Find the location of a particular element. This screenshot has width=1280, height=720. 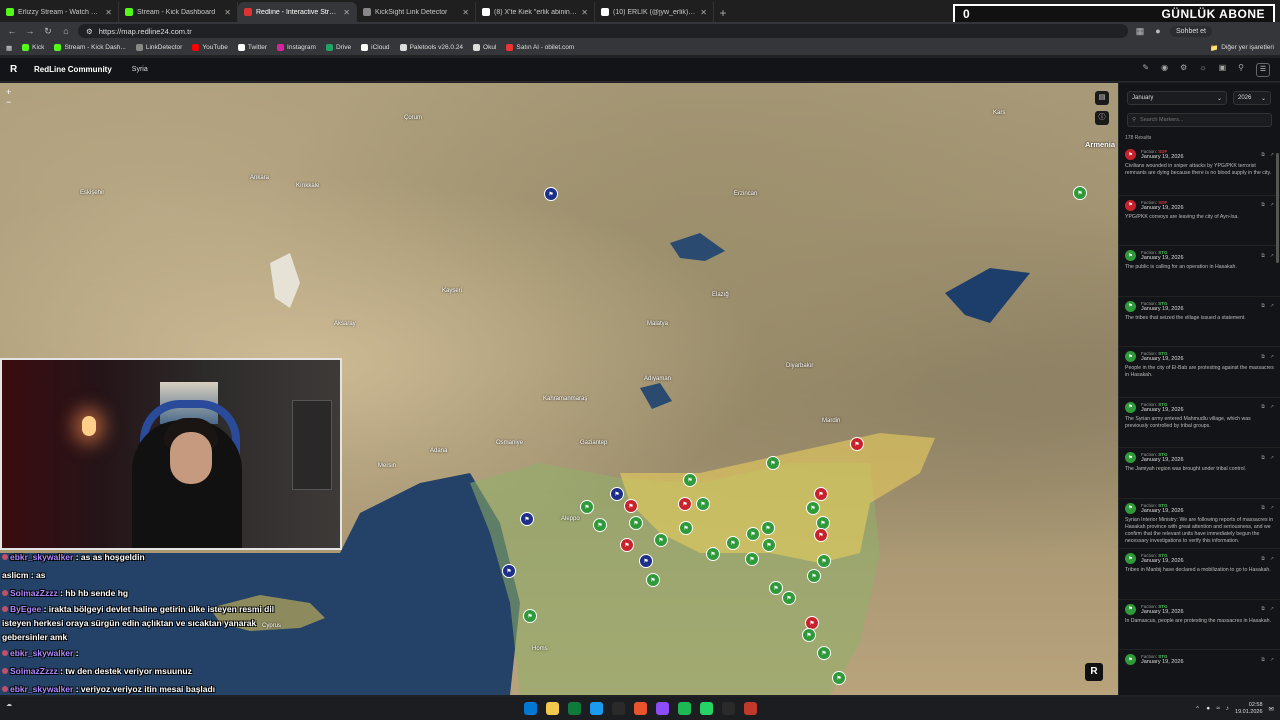

settings-icon: ⚙ is located at coordinates (1183, 70).